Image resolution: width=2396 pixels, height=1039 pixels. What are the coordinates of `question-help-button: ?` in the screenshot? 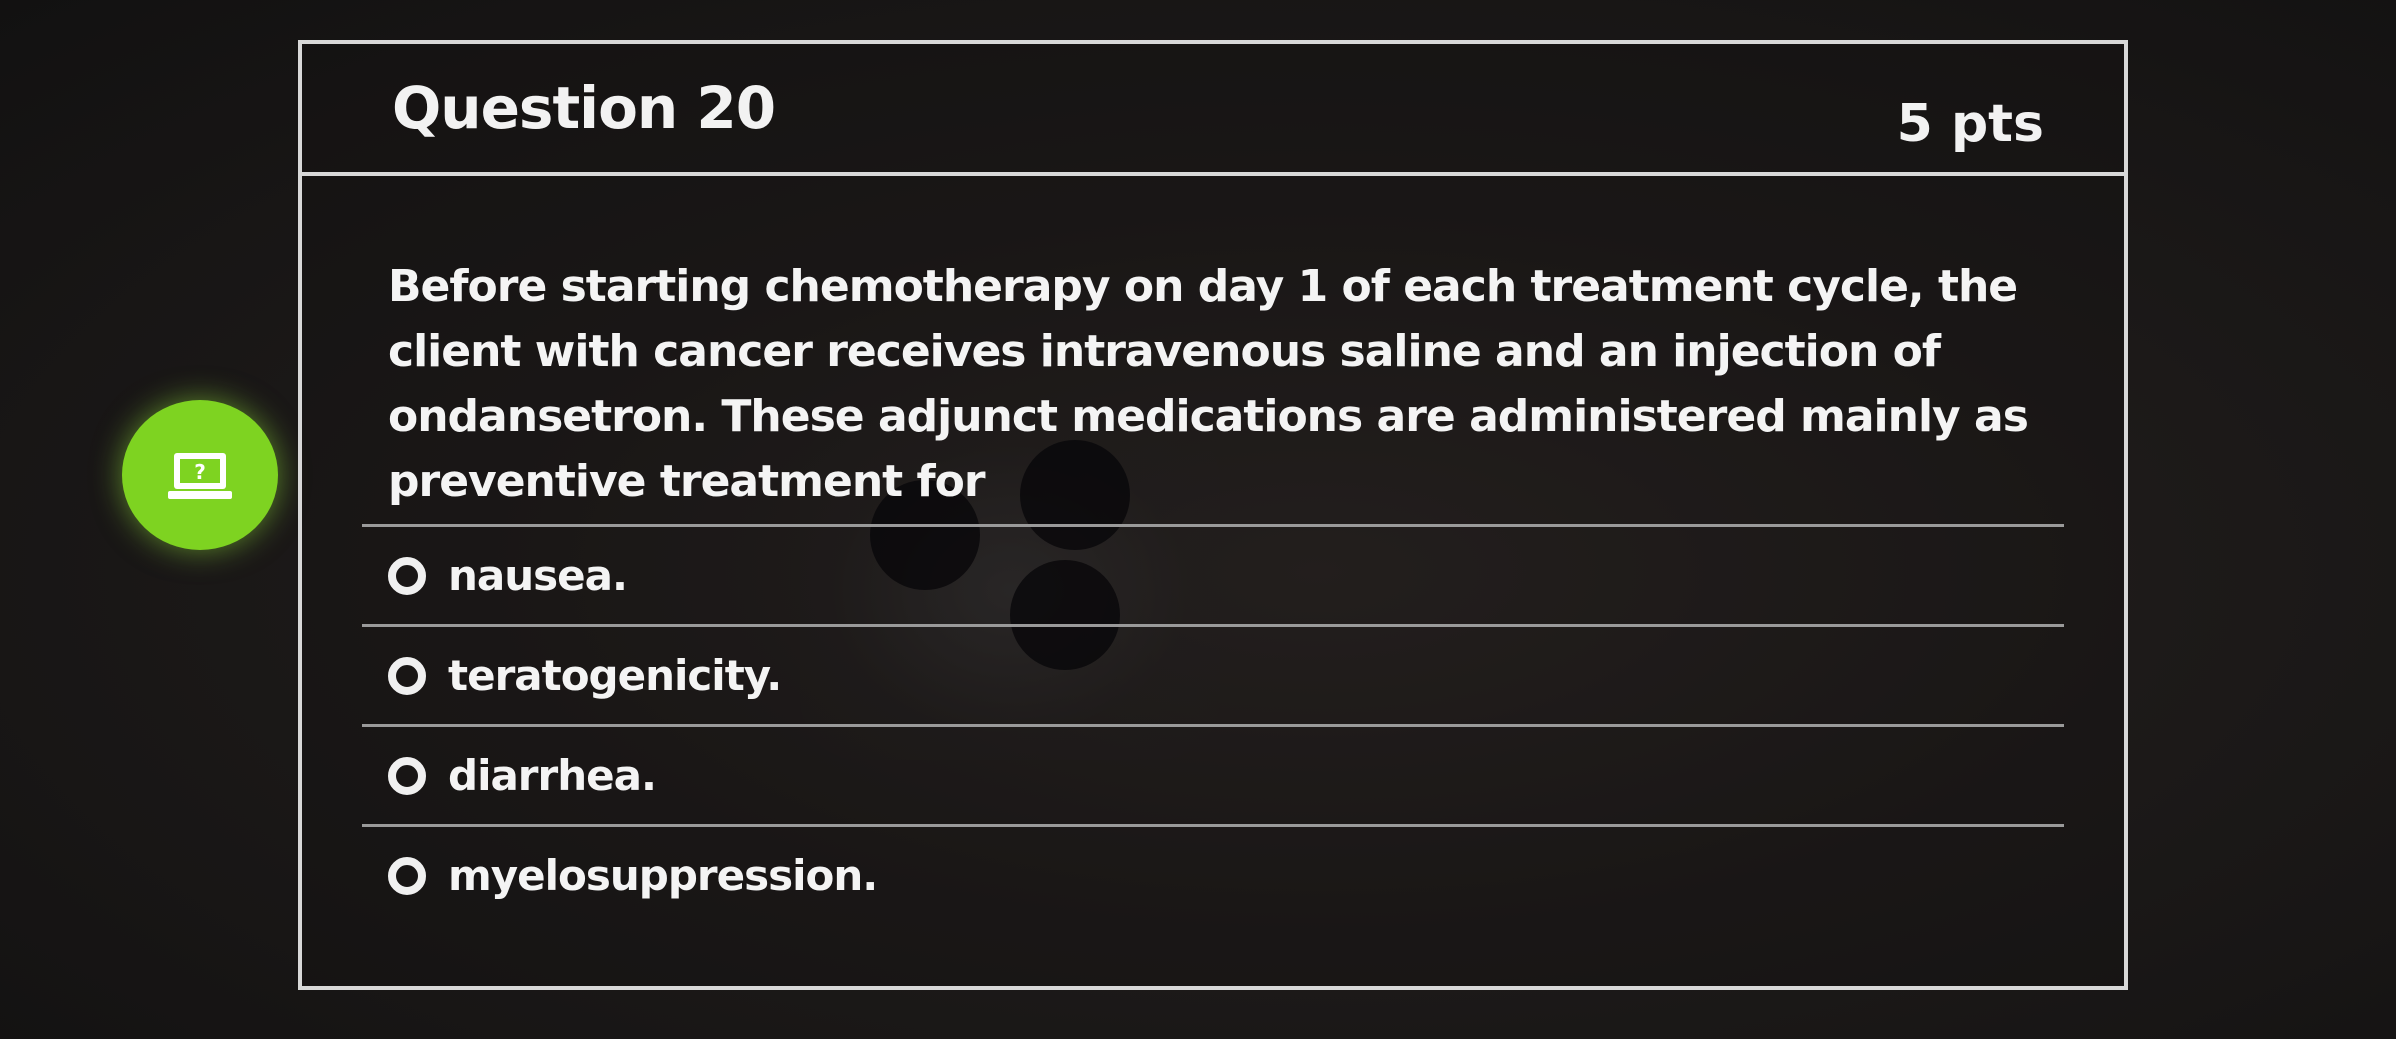 It's located at (200, 475).